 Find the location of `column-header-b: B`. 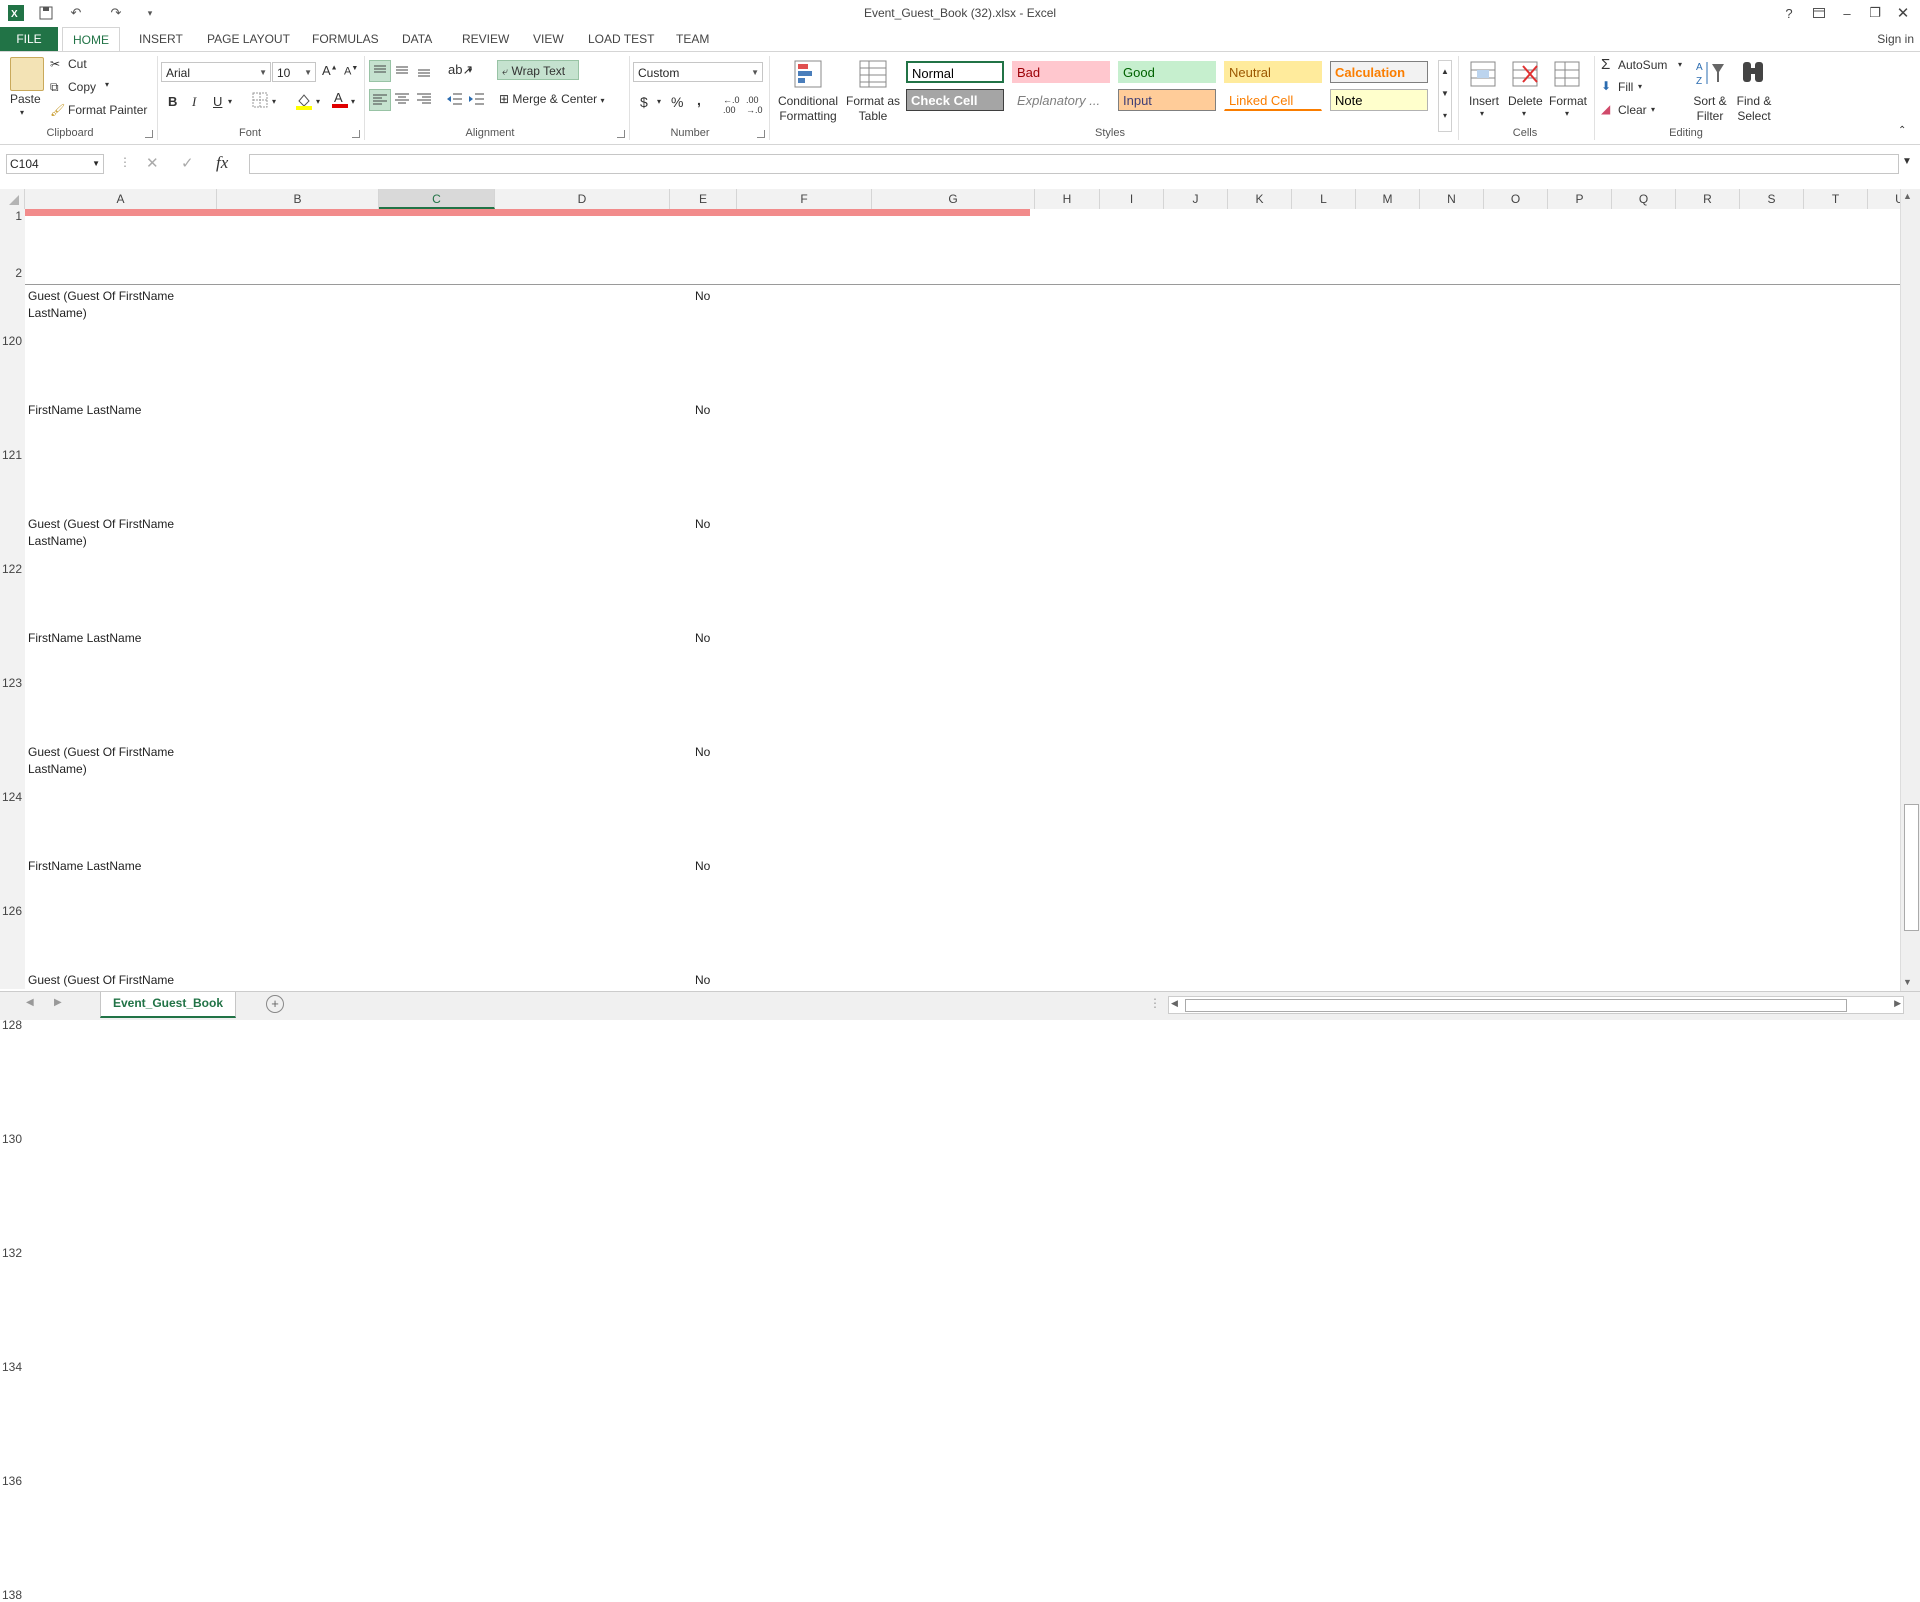

column-header-b: B is located at coordinates (298, 199).